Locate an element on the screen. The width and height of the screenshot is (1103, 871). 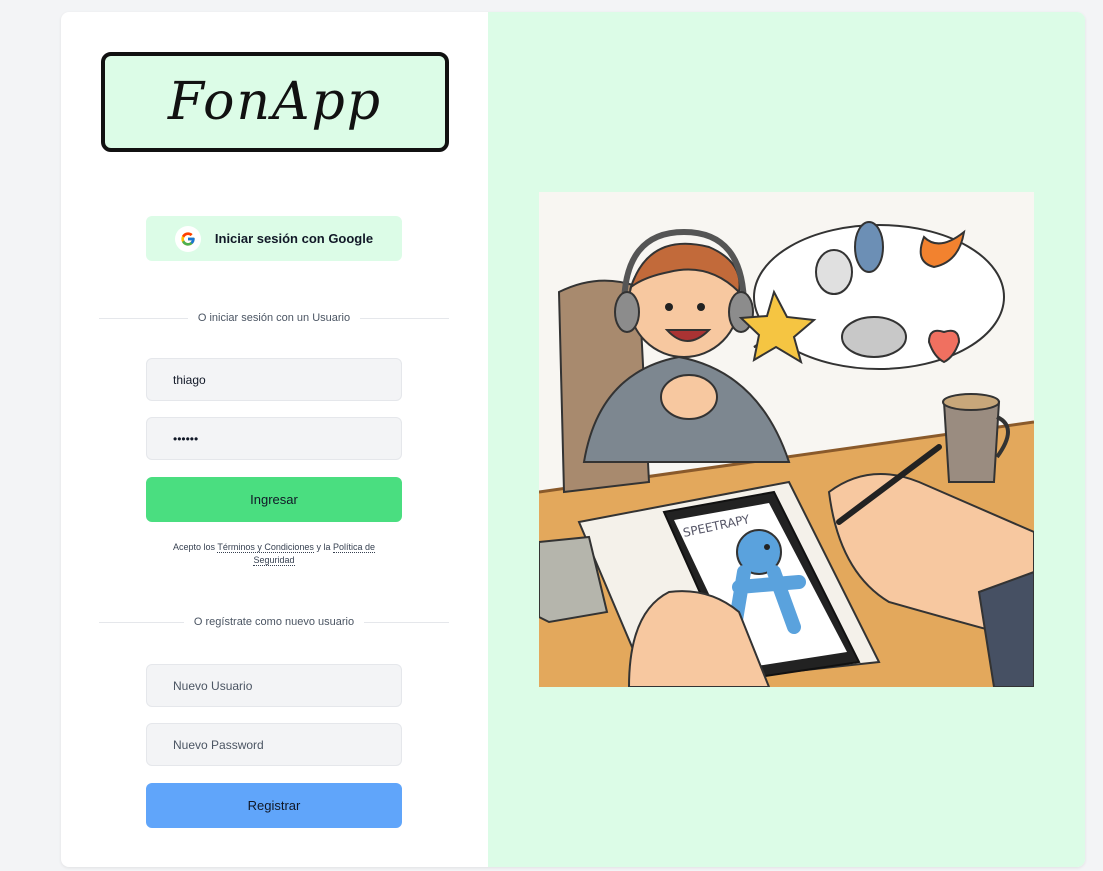
login-divider-text: O iniciar sesión con un Usuario is located at coordinates (274, 318).